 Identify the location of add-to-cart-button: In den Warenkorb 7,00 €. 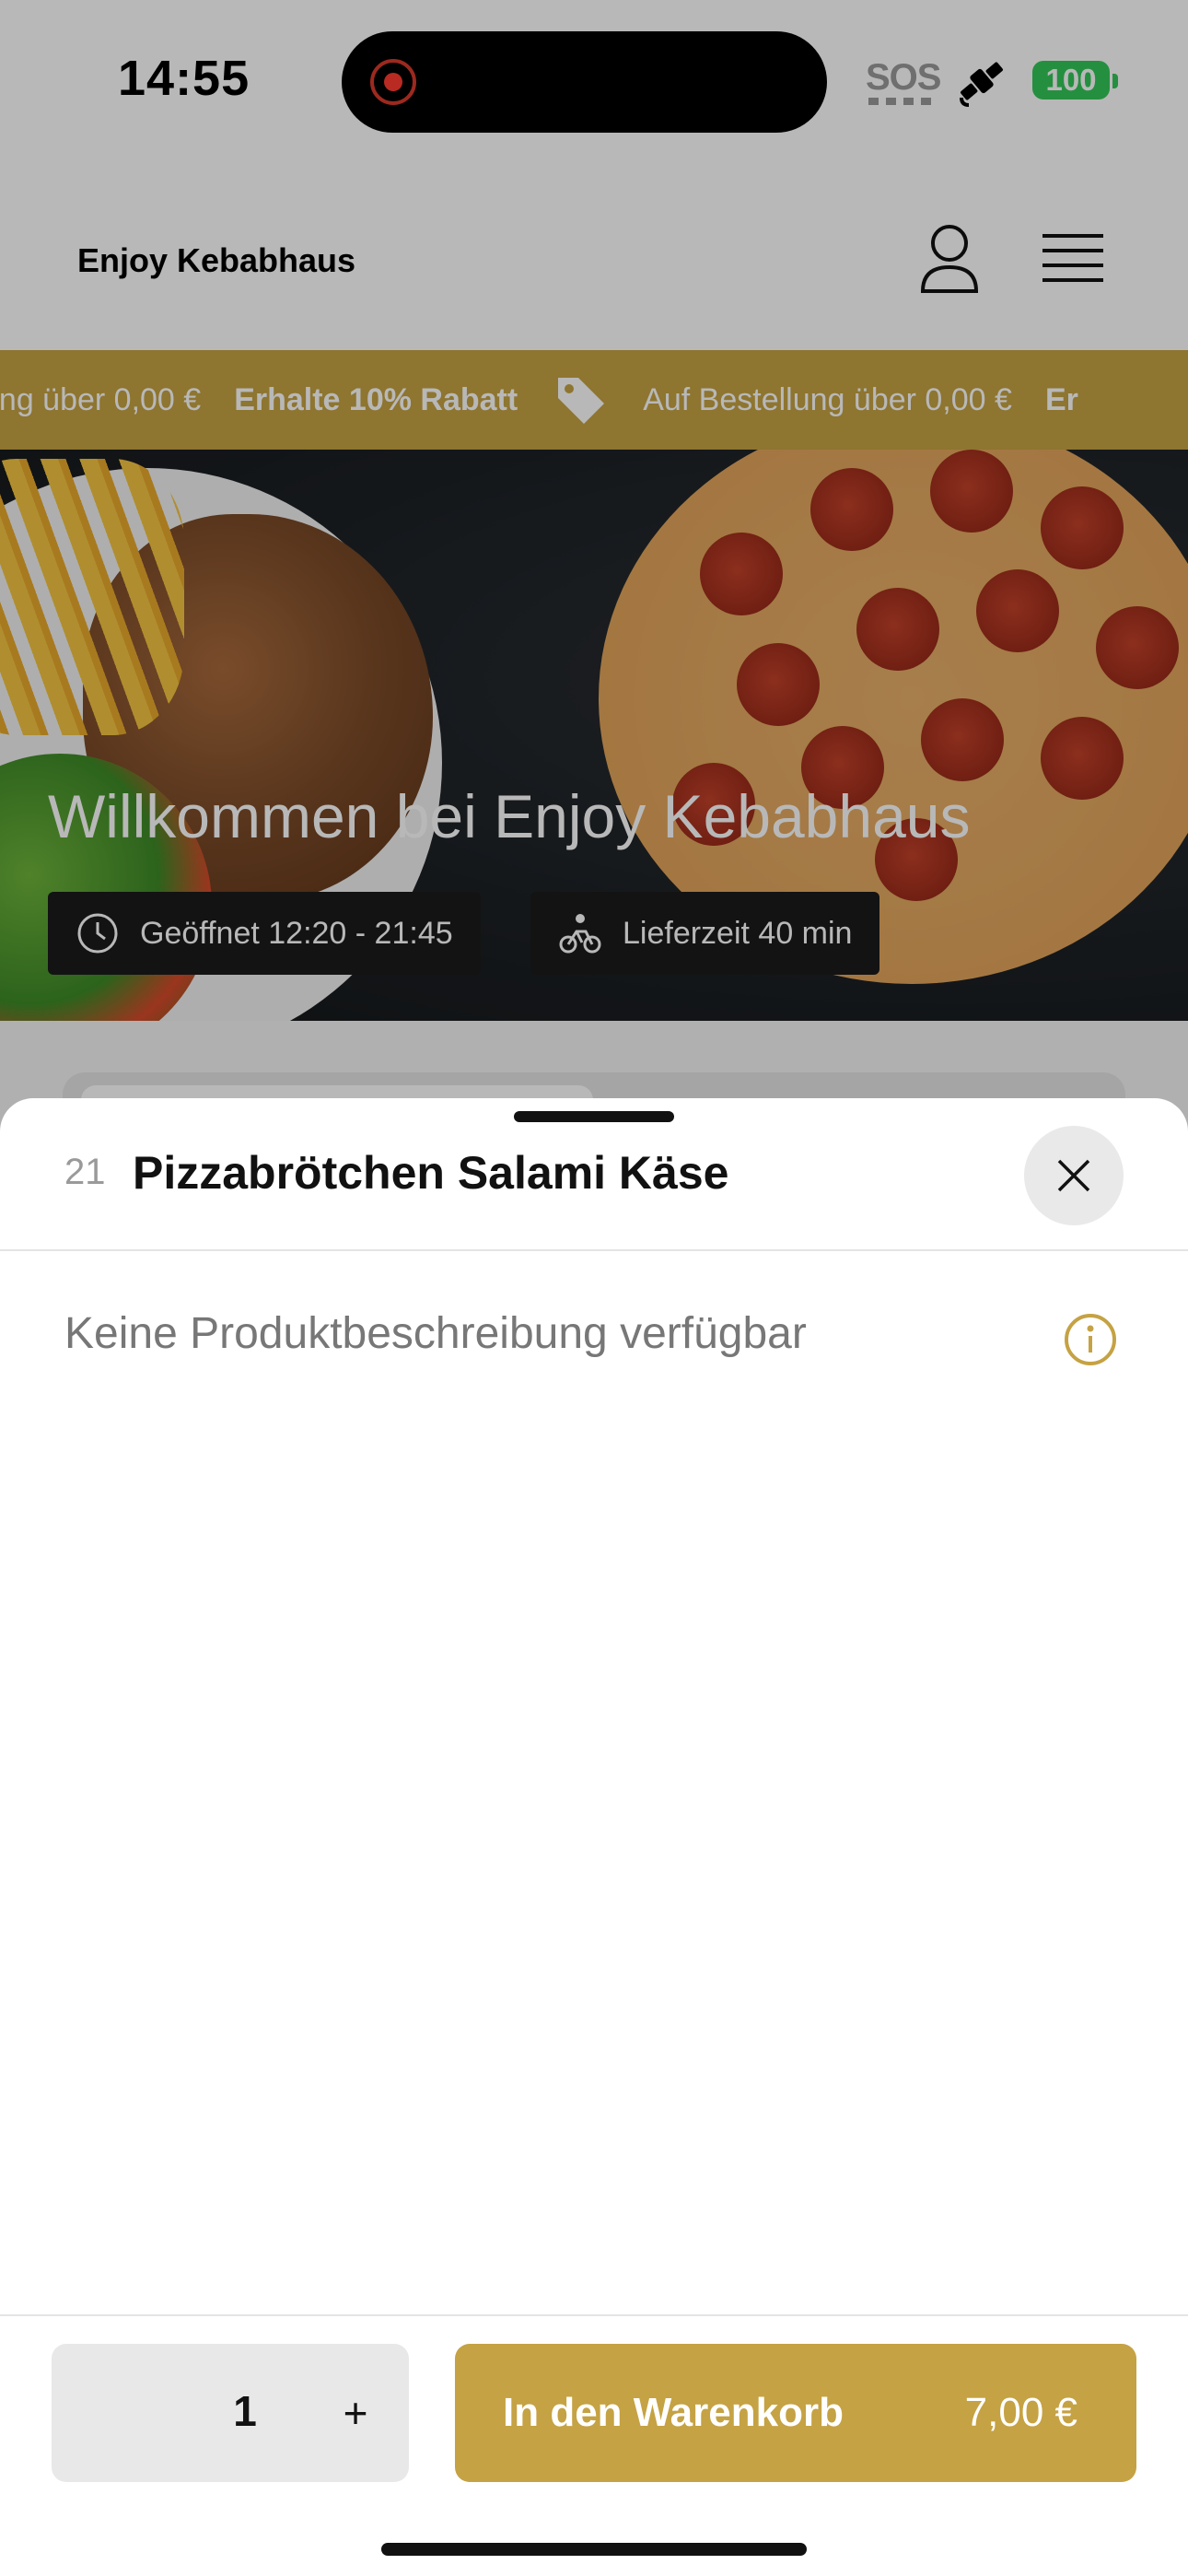
(795, 2413).